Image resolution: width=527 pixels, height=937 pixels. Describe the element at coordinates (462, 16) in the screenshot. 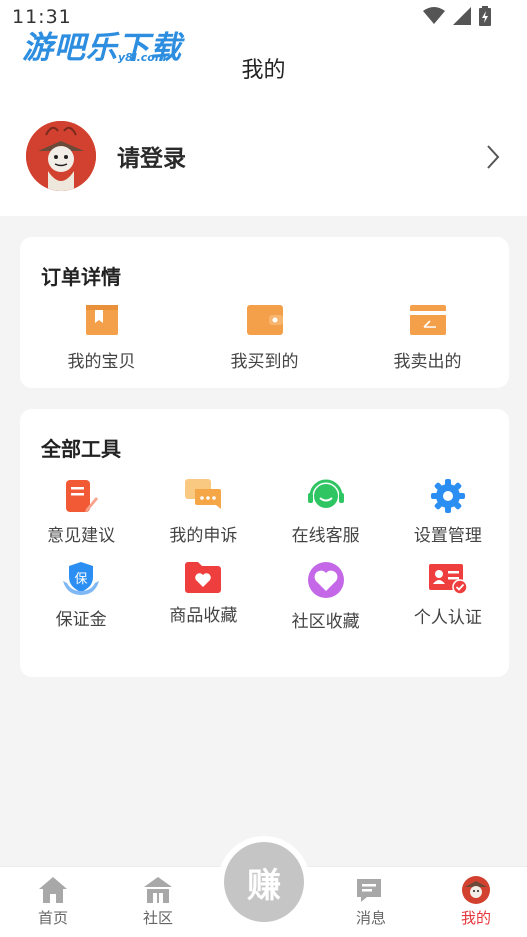

I see `signal-icon` at that location.